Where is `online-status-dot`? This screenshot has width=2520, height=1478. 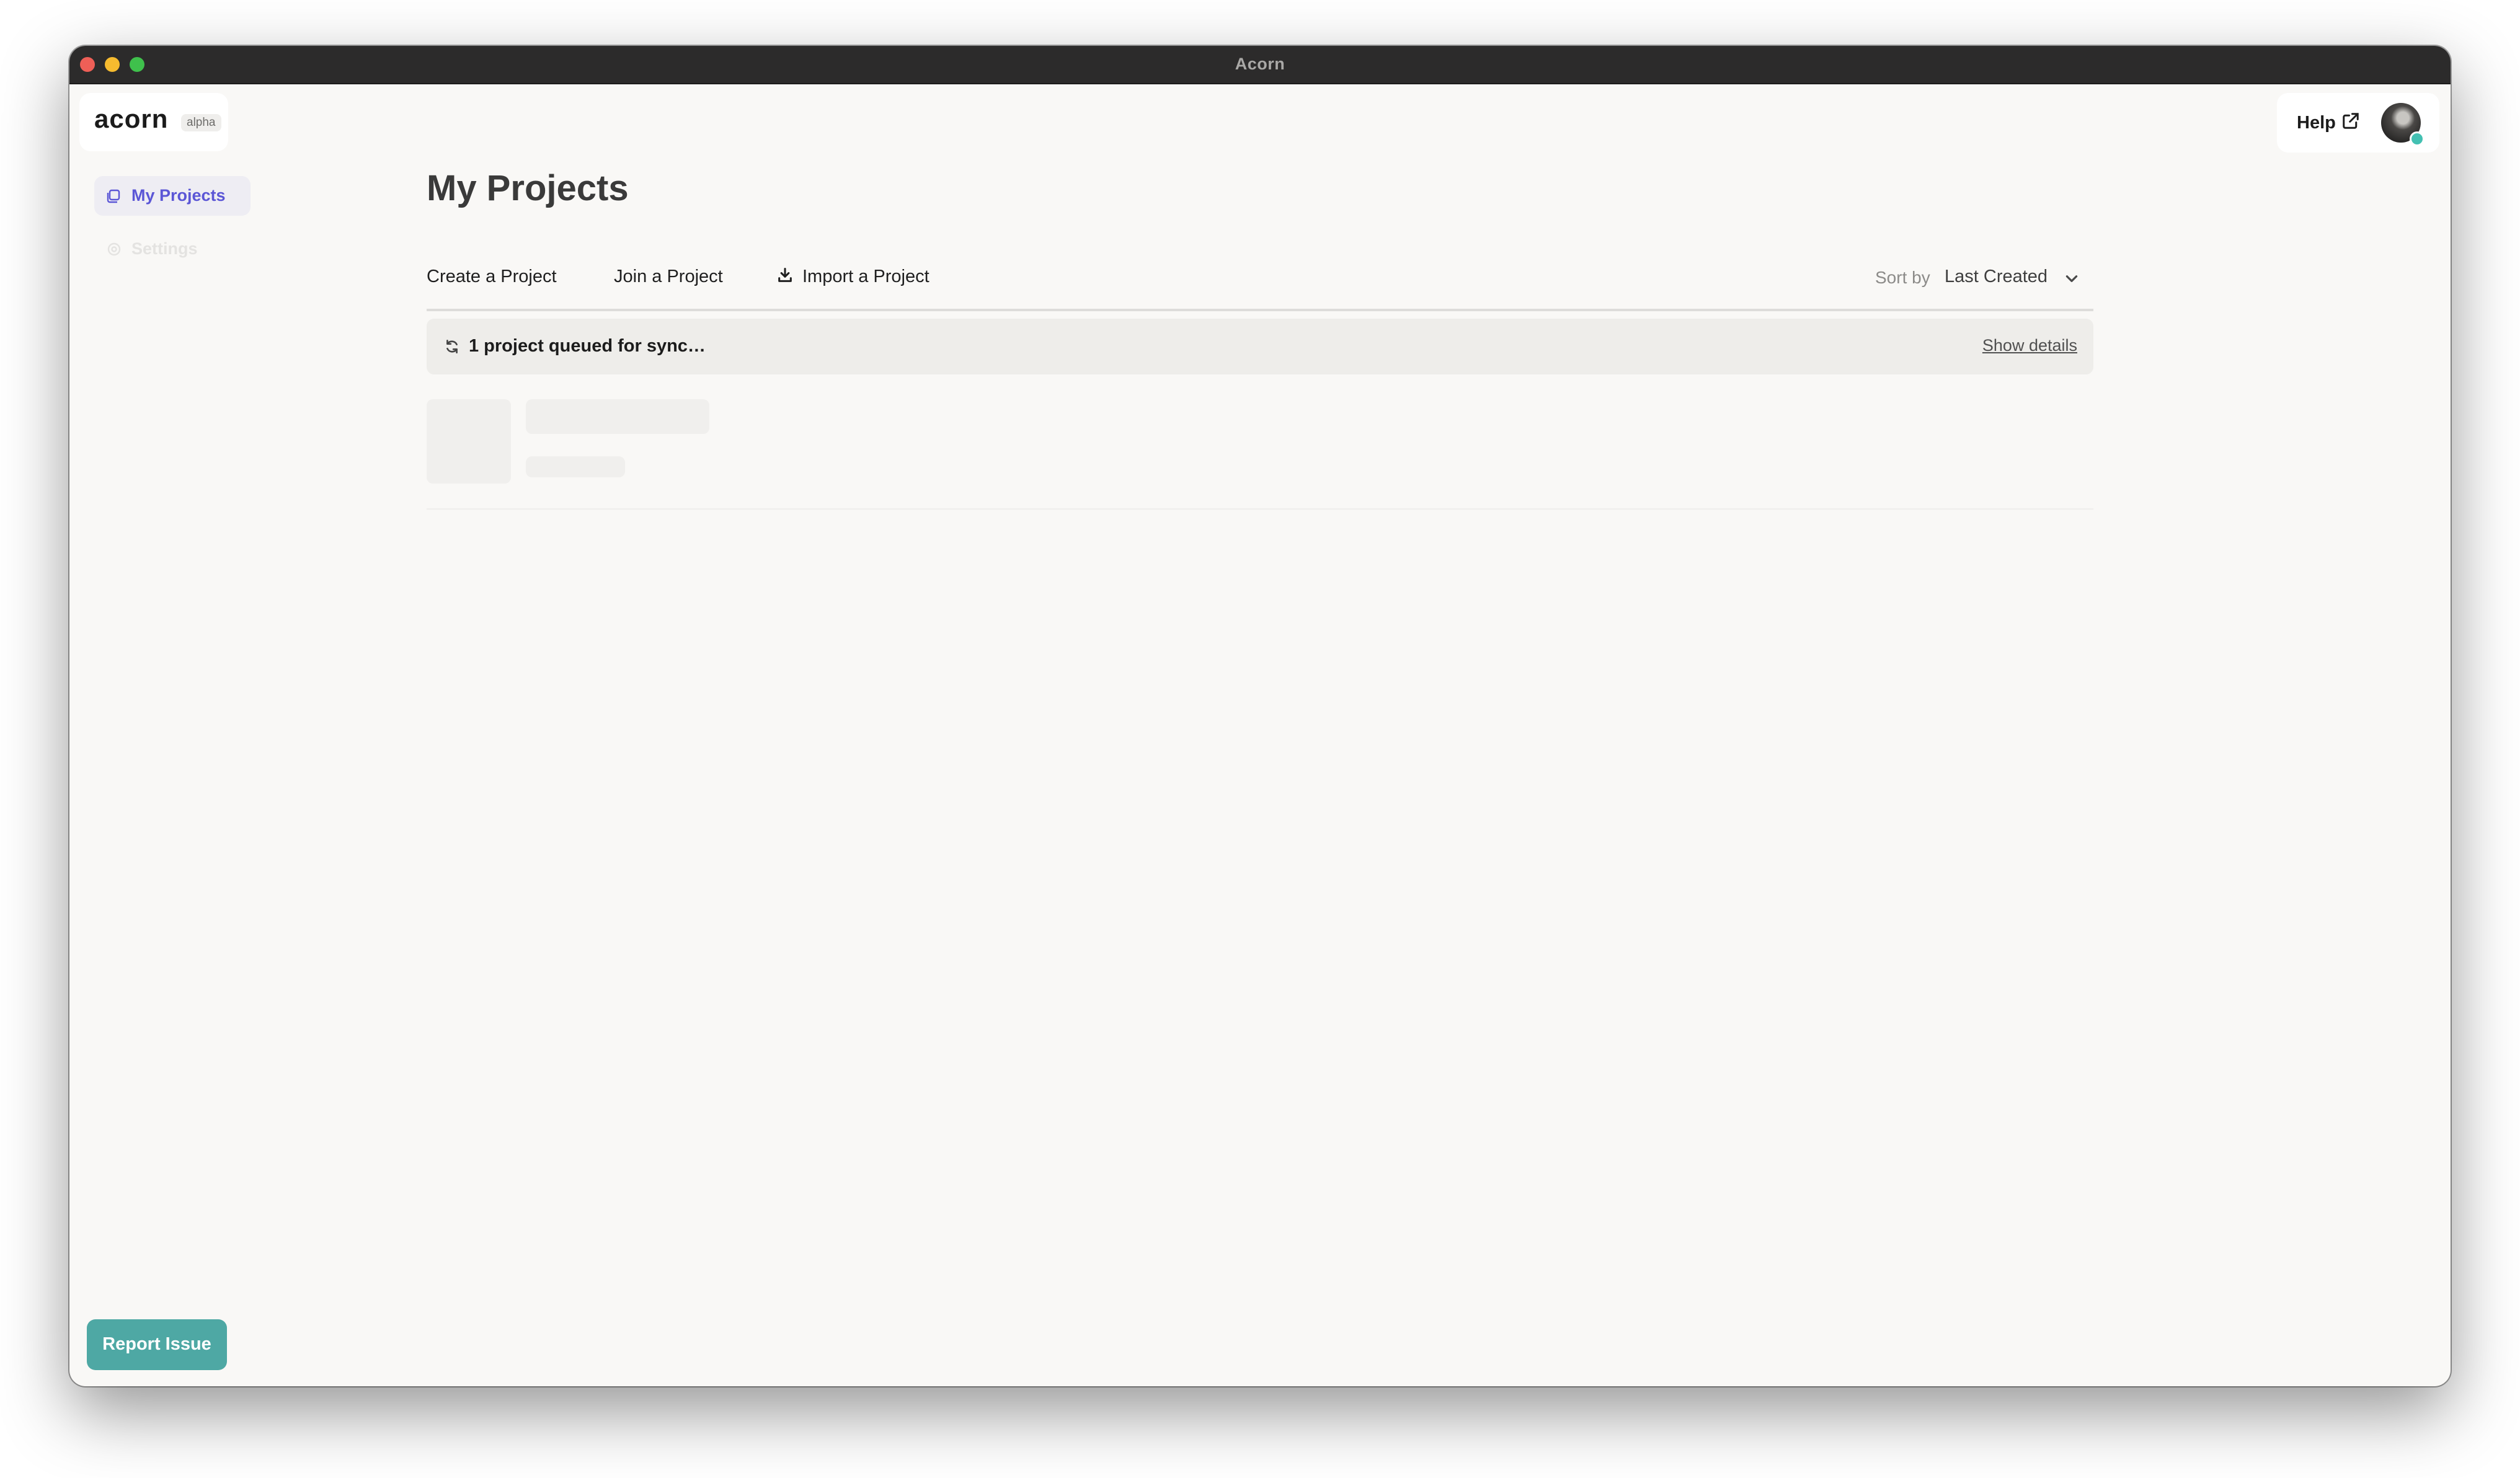 online-status-dot is located at coordinates (2417, 138).